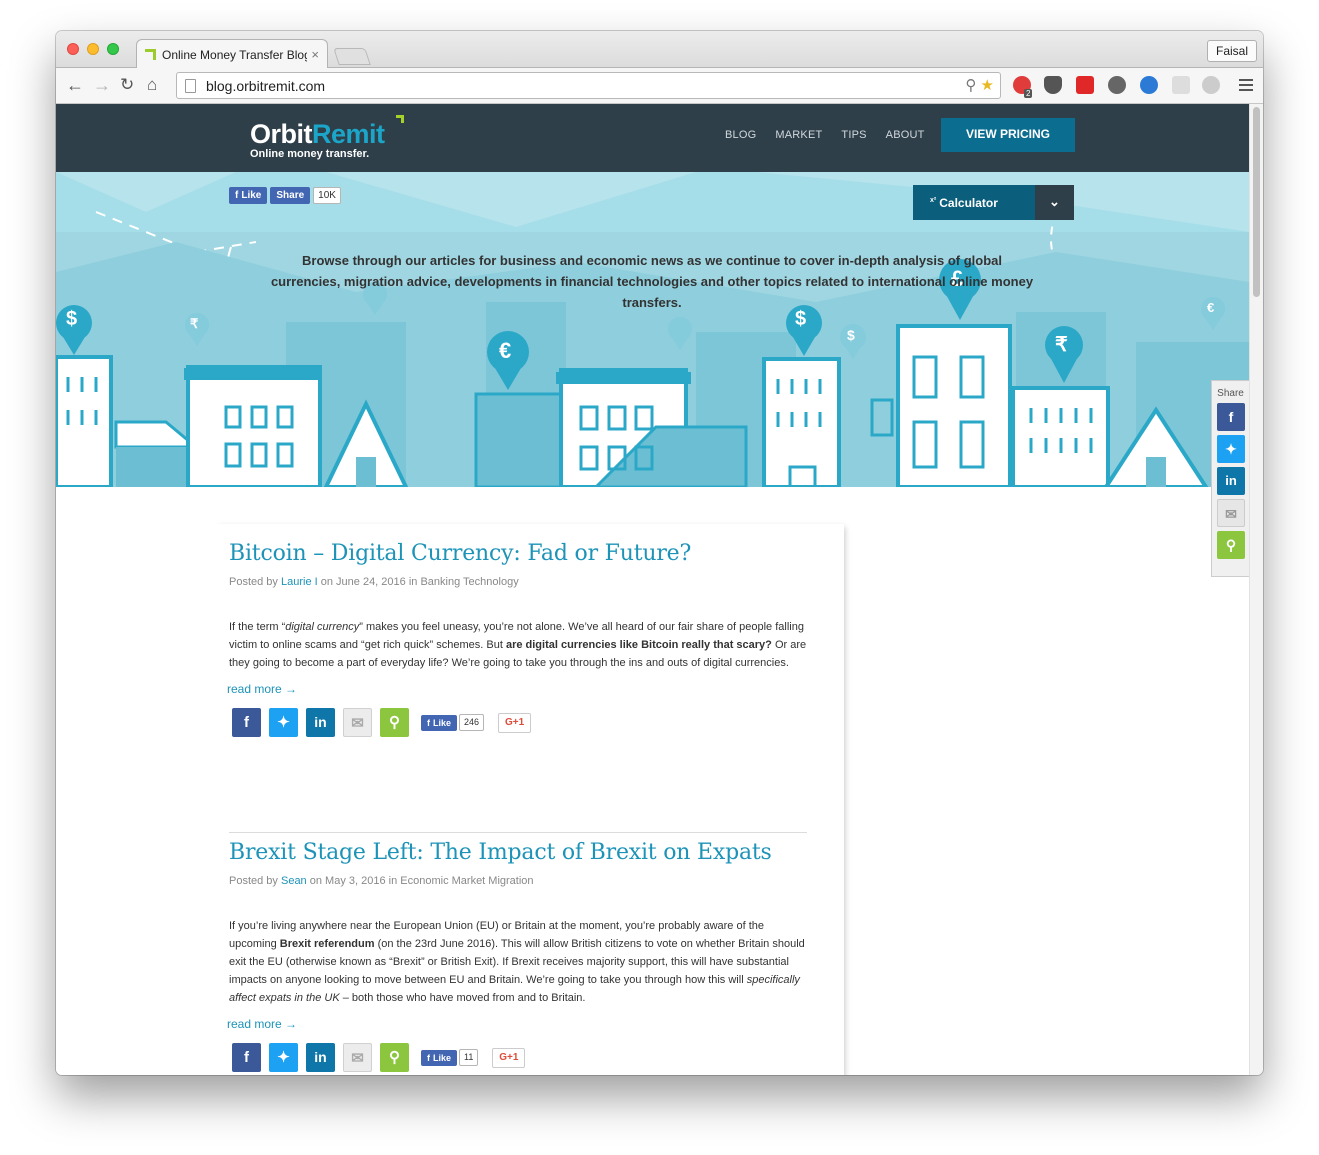 This screenshot has height=1155, width=1319. I want to click on logo-tagline: Online money transfer., so click(310, 154).